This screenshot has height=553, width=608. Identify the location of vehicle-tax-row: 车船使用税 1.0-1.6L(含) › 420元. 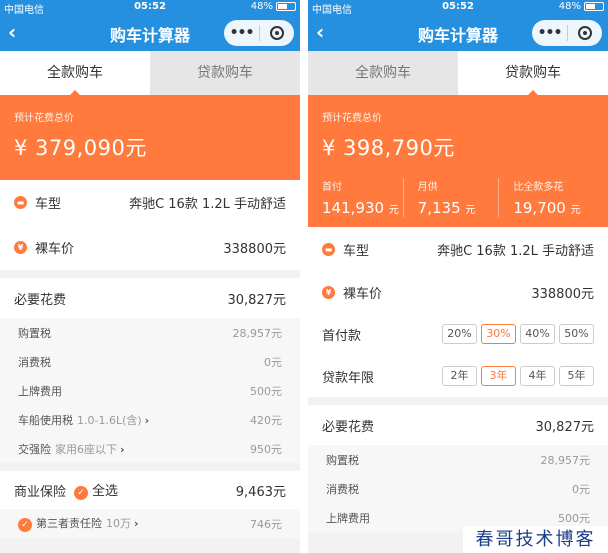
(150, 419).